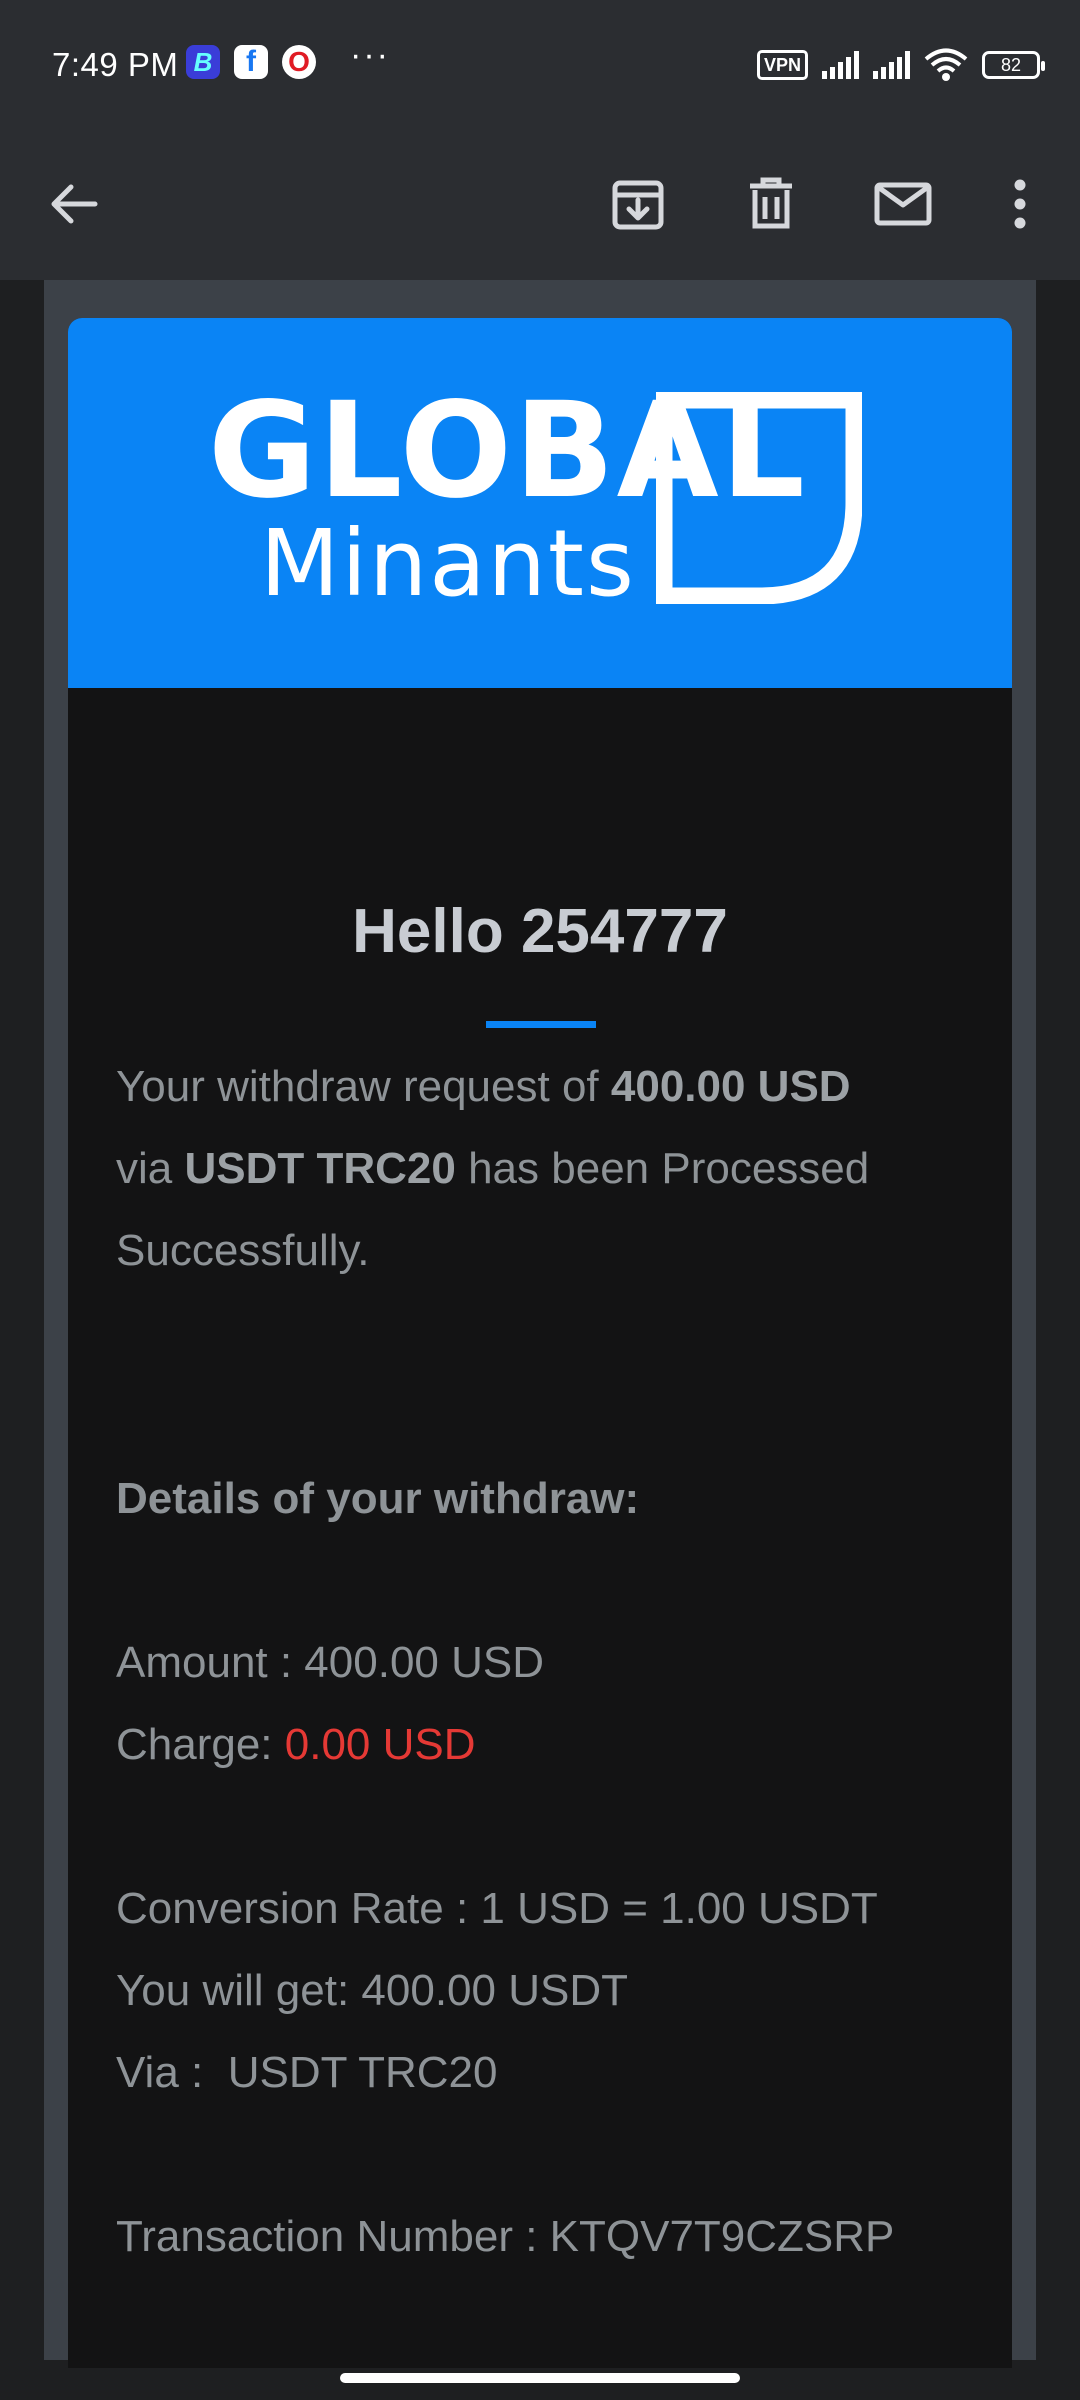 The height and width of the screenshot is (2400, 1080). I want to click on mark-unread-button, so click(903, 204).